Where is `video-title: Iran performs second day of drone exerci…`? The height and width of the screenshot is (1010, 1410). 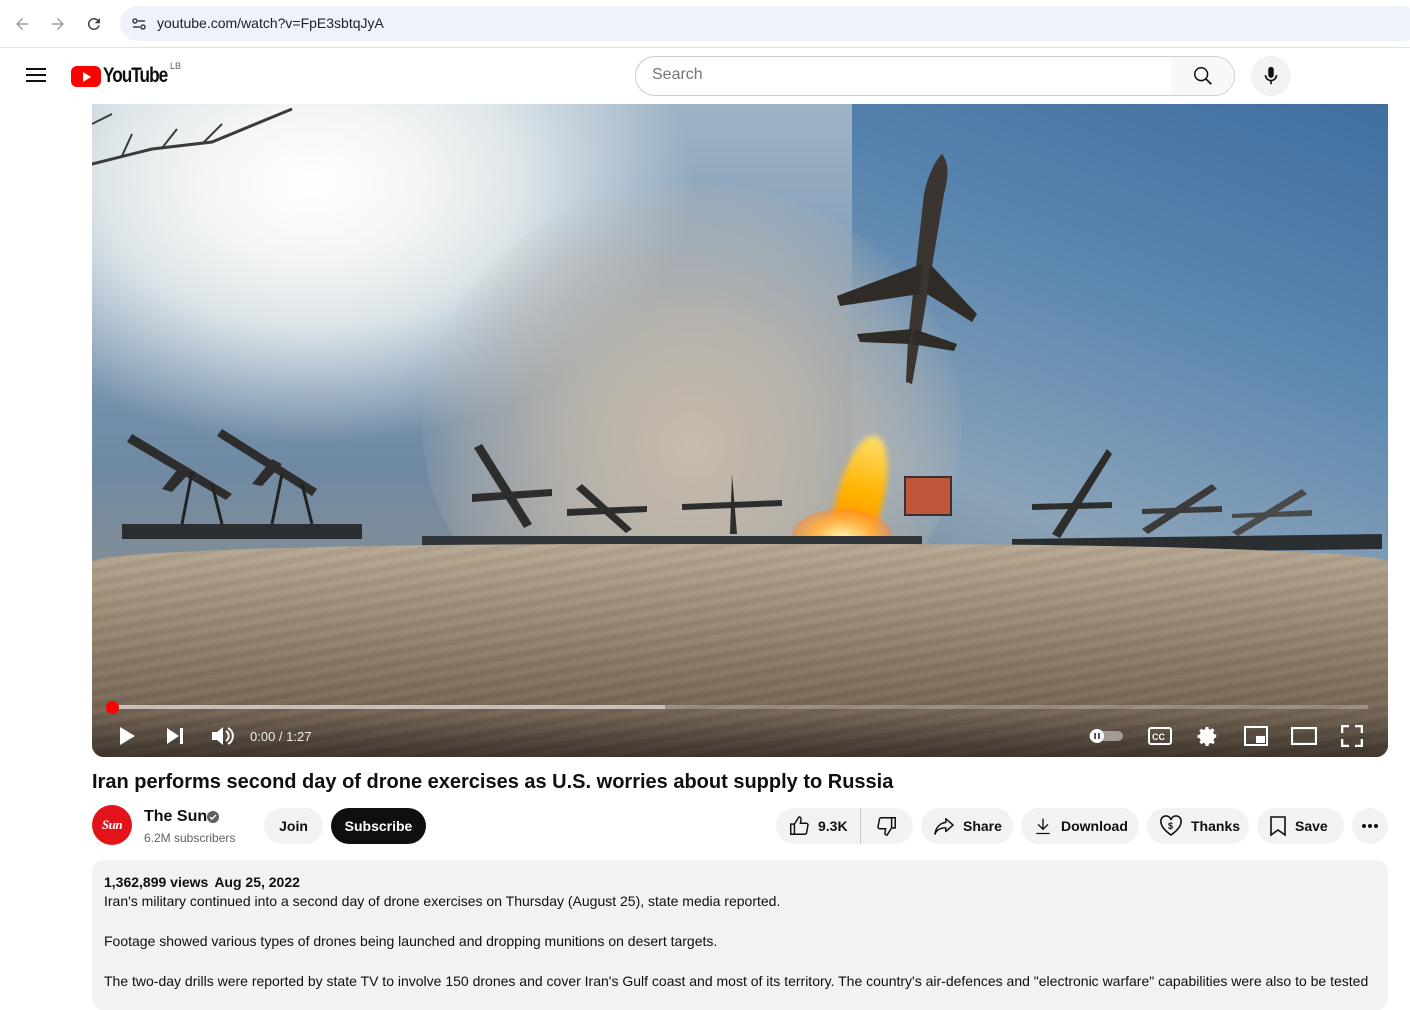 video-title: Iran performs second day of drone exerci… is located at coordinates (493, 782).